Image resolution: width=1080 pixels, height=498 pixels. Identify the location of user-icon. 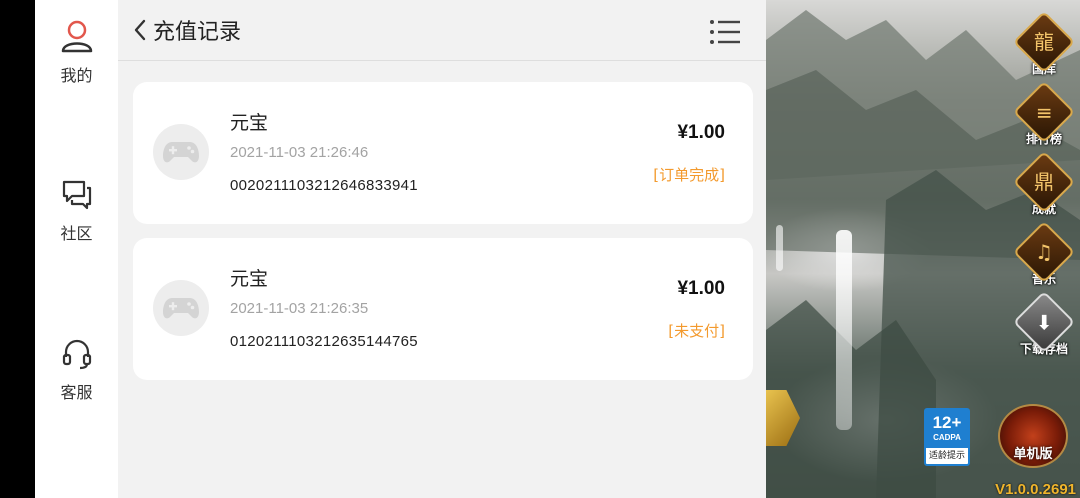
(76, 36).